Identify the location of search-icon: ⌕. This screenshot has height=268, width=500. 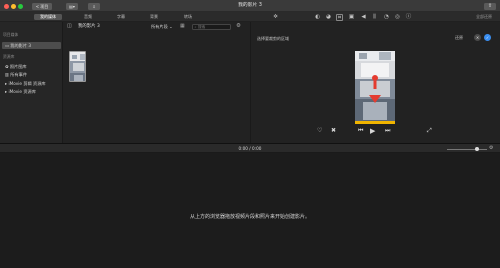
(195, 26).